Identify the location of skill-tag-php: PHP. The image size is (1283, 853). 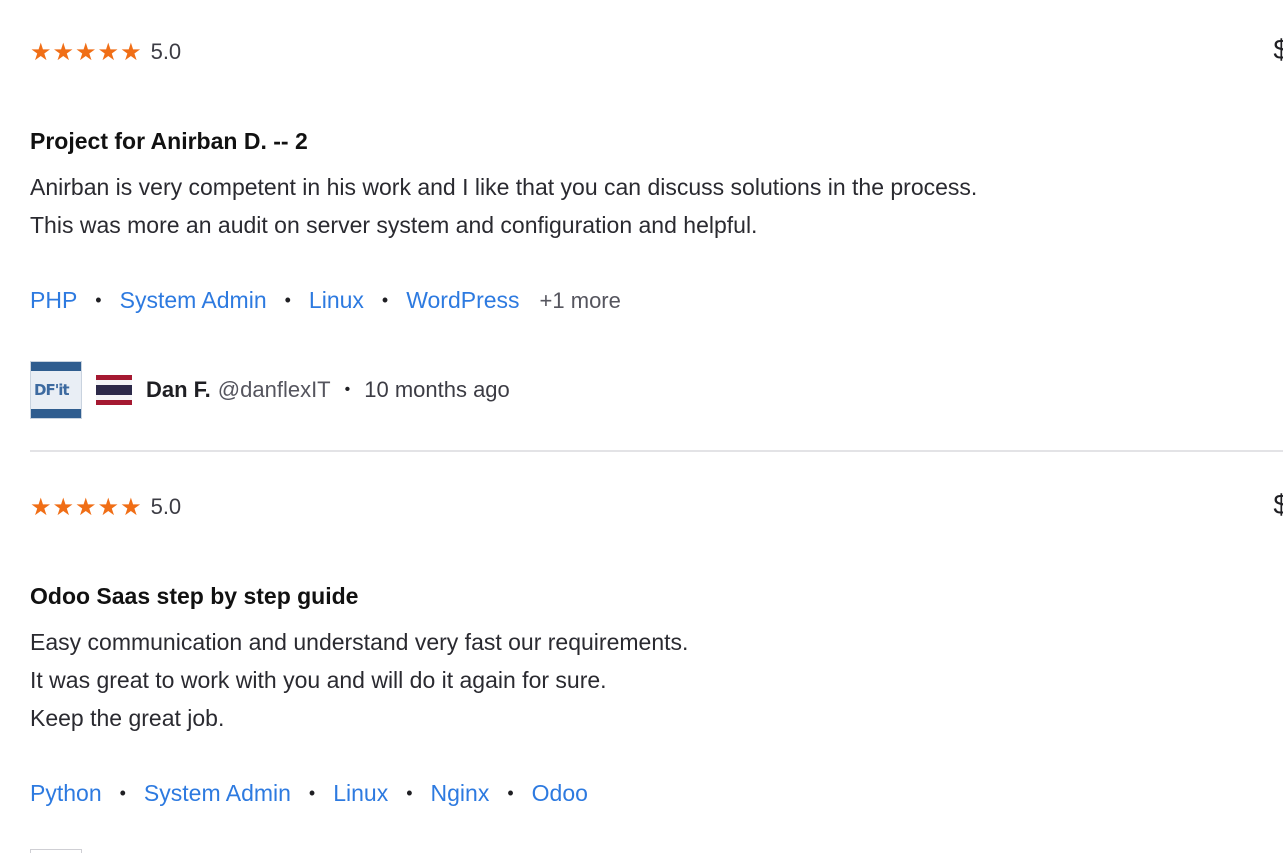
(53, 300).